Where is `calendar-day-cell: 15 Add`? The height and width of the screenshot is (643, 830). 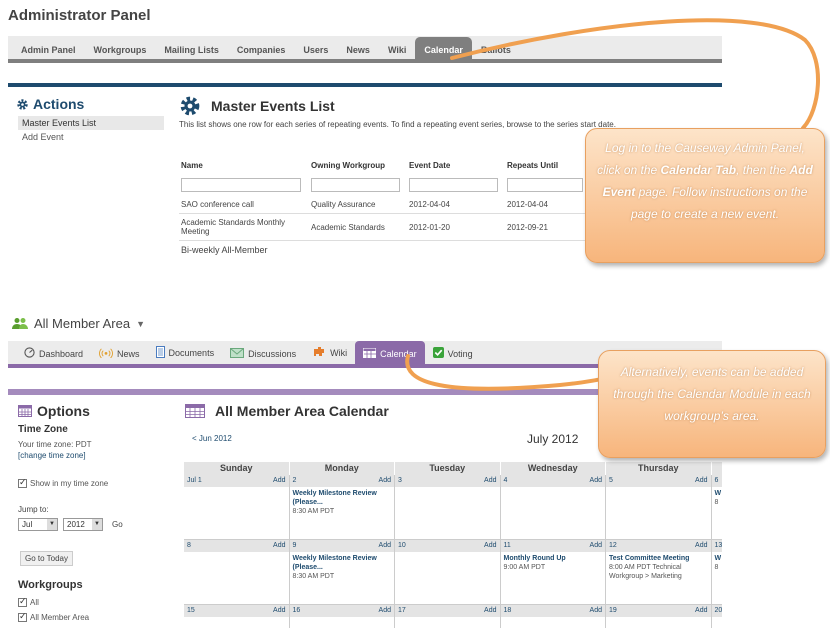 calendar-day-cell: 15 Add is located at coordinates (237, 616).